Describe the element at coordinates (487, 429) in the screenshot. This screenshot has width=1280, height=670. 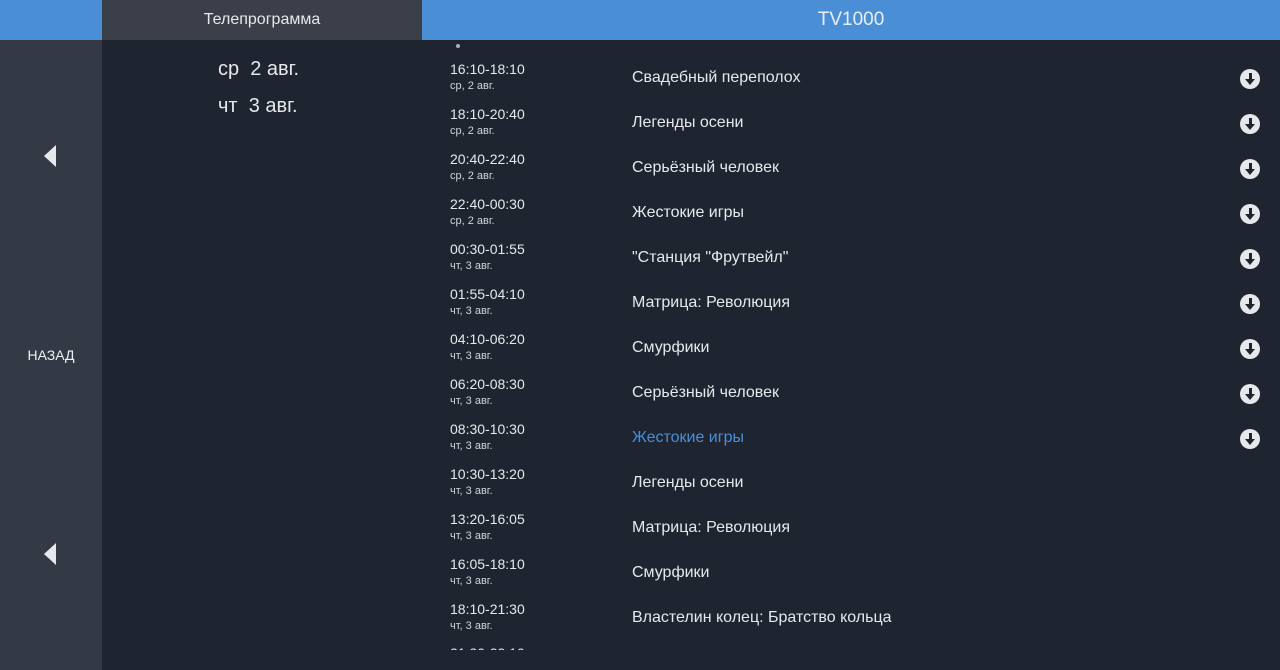
I see `program-time: 08:30-10:30` at that location.